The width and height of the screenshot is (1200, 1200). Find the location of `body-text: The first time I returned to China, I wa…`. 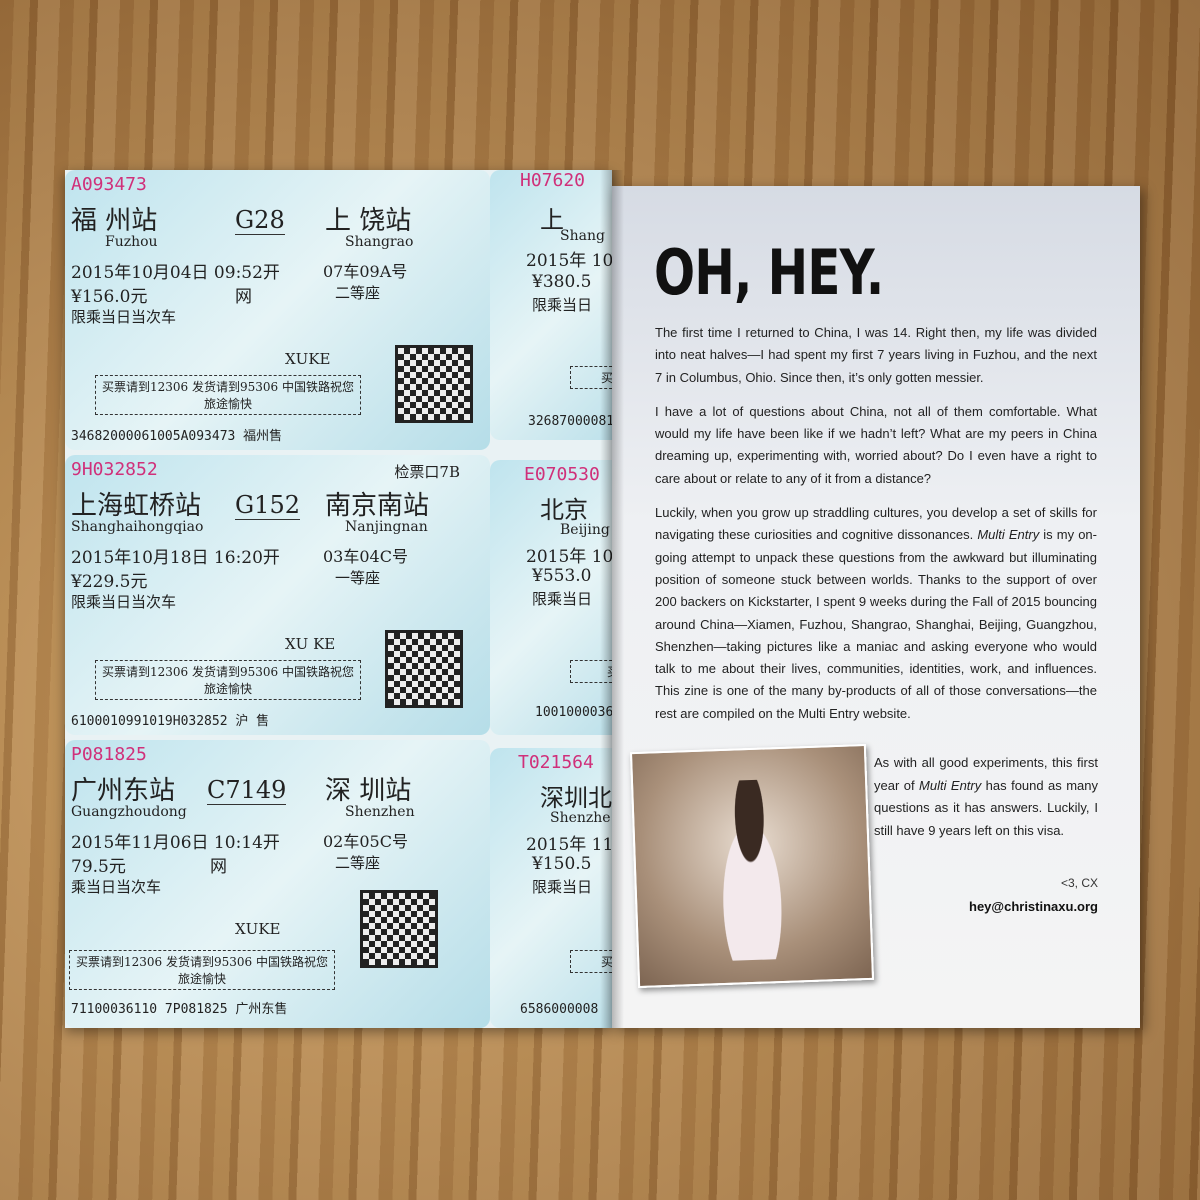

body-text: The first time I returned to China, I wa… is located at coordinates (876, 529).